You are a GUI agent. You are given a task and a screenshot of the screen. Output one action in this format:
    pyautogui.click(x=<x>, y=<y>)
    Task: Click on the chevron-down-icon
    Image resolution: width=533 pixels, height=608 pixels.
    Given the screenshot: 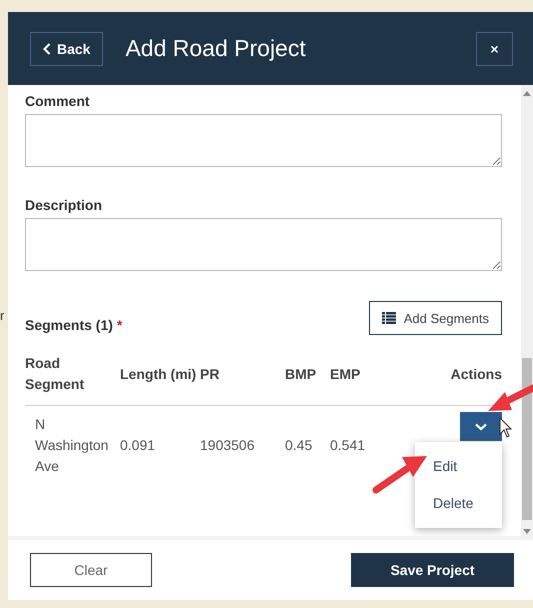 What is the action you would take?
    pyautogui.click(x=481, y=426)
    